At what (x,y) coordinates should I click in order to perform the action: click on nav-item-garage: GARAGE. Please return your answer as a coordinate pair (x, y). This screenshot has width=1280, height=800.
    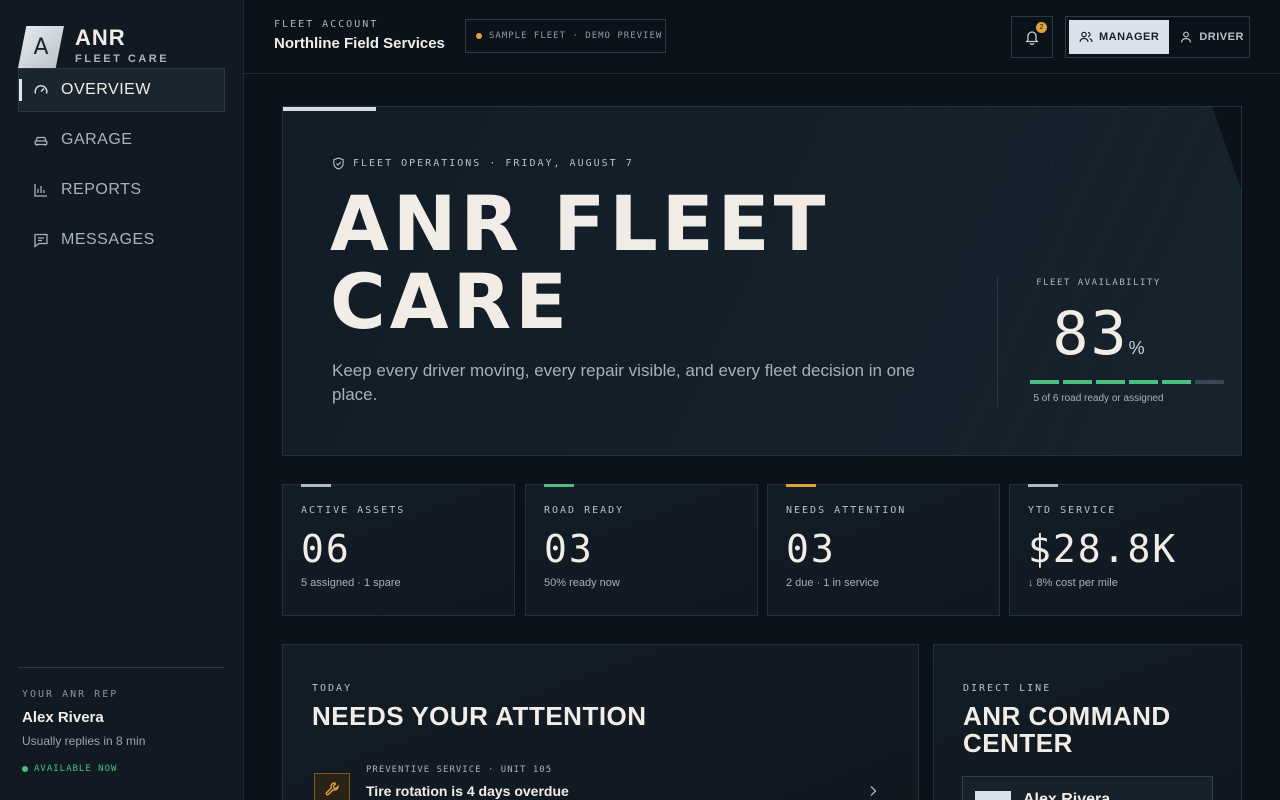
    Looking at the image, I should click on (121, 140).